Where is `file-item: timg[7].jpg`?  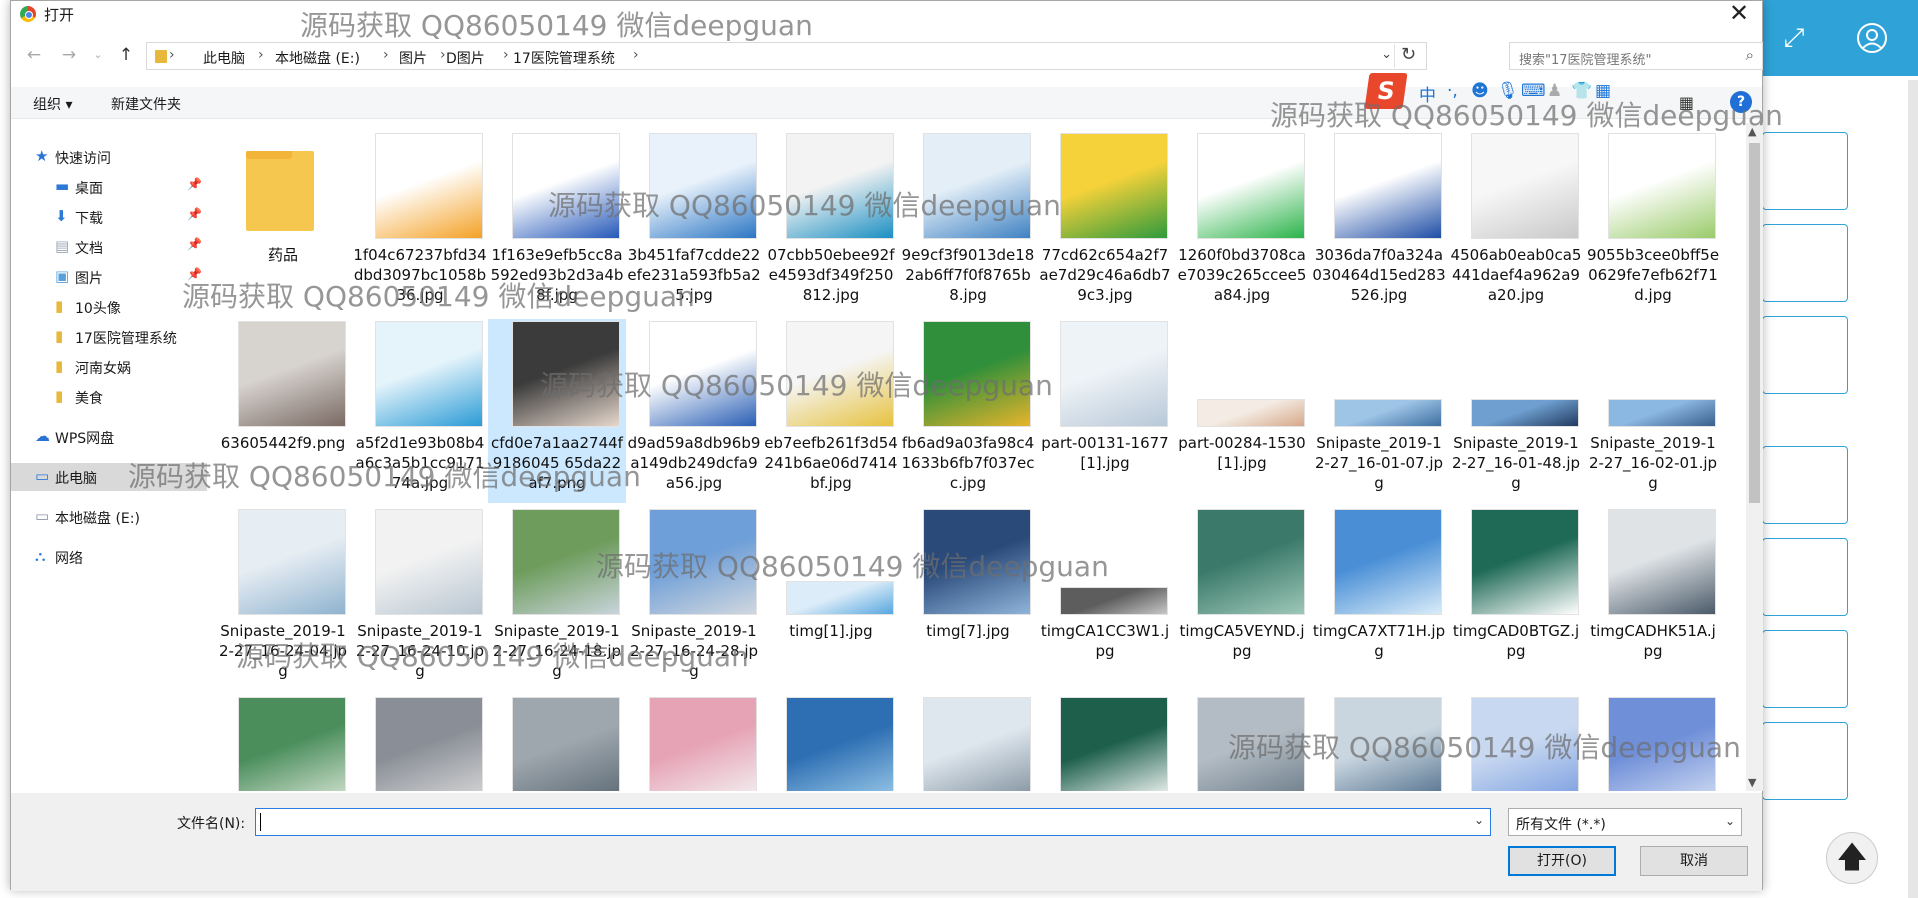 file-item: timg[7].jpg is located at coordinates (968, 599).